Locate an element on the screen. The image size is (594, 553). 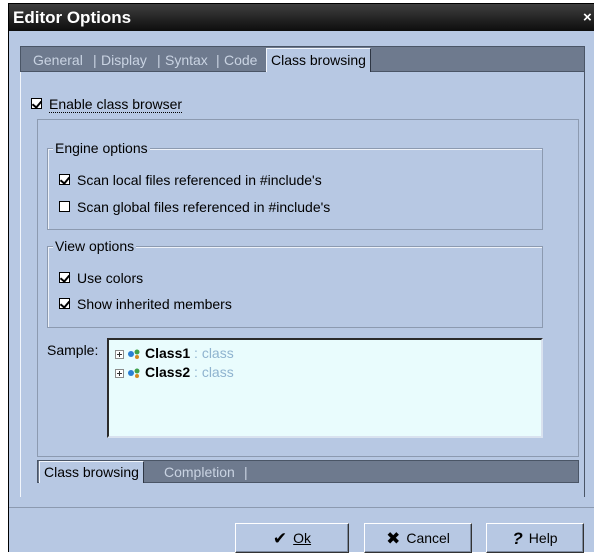
tab-code: Code is located at coordinates (240, 60).